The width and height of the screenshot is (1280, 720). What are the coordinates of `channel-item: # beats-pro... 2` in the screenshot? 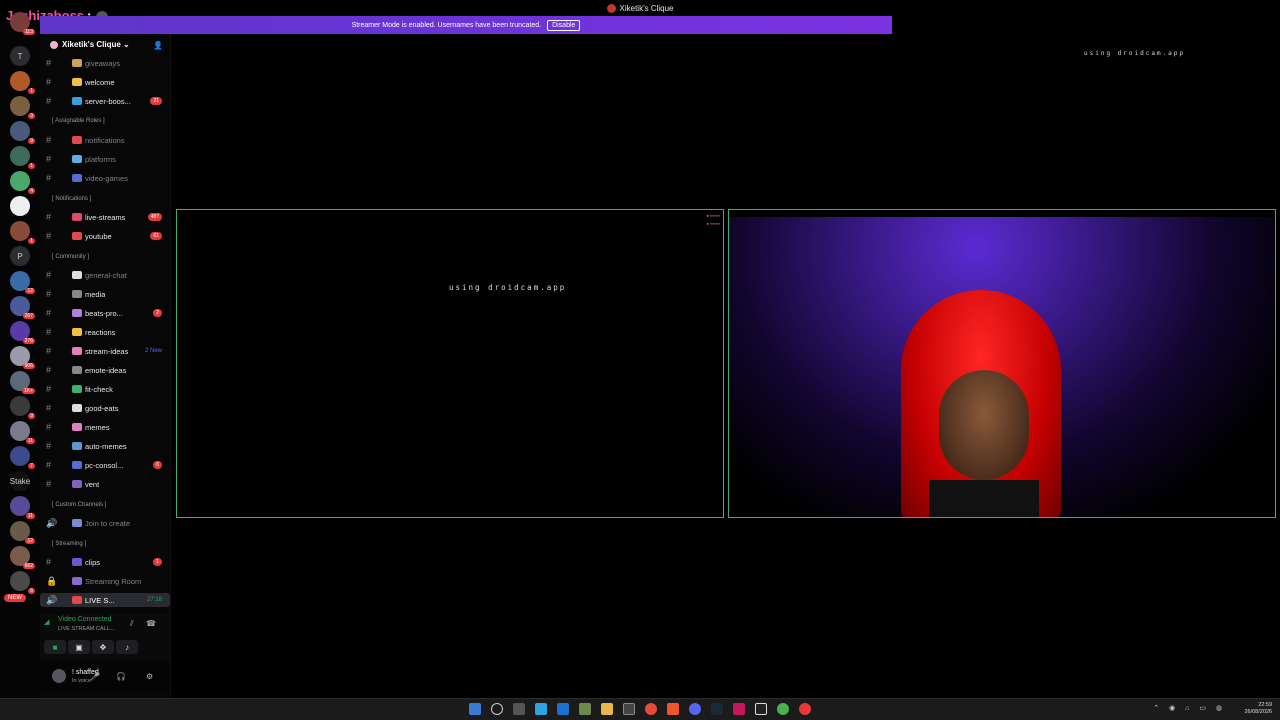 It's located at (105, 313).